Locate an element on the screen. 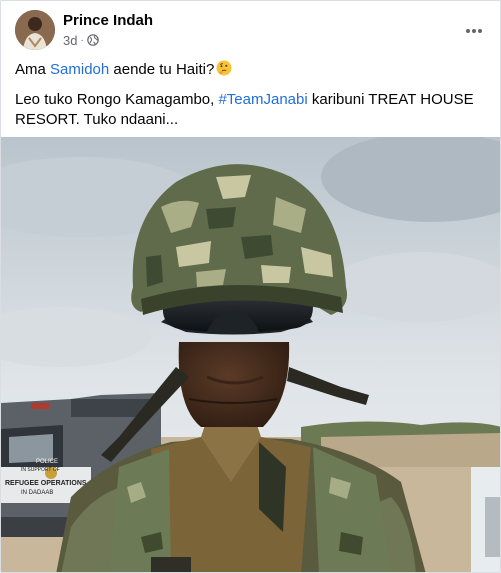 This screenshot has height=573, width=501. more-dots-icon is located at coordinates (474, 30).